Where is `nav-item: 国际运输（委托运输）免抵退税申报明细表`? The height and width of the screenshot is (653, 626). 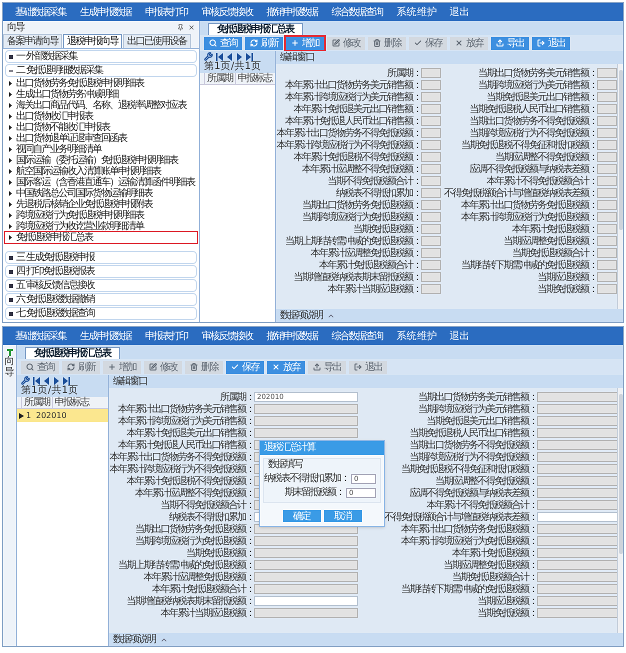 nav-item: 国际运输（委托运输）免抵退税申报明细表 is located at coordinates (101, 160).